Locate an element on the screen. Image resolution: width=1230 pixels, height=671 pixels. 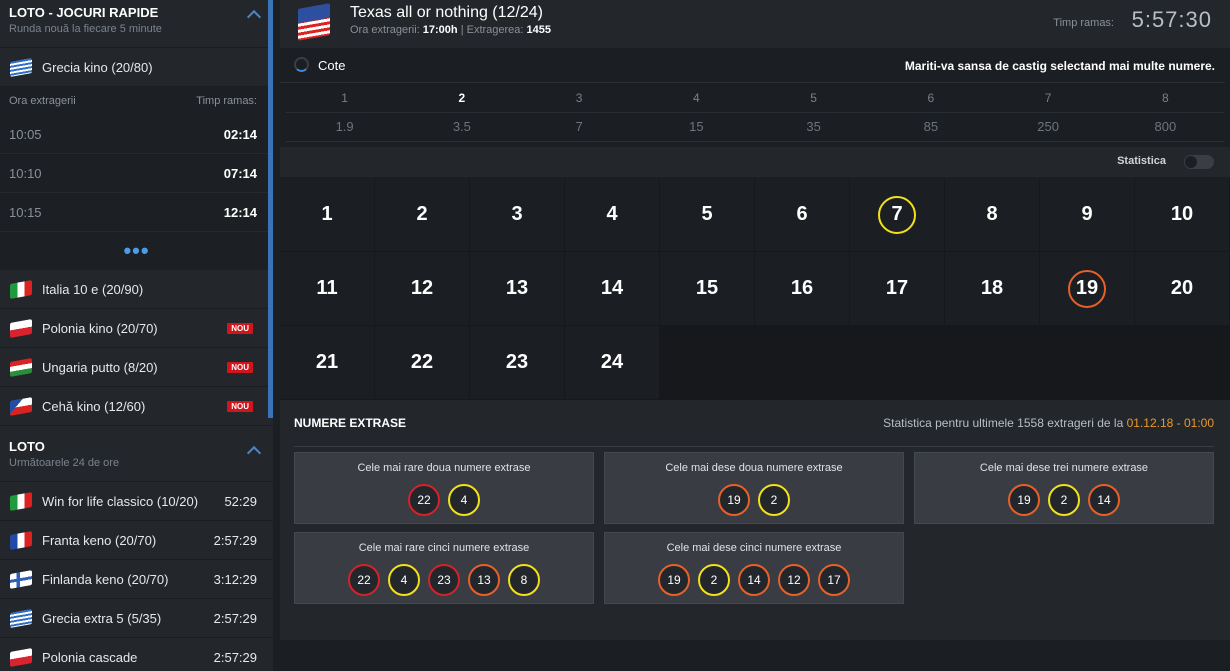
number-label: 9 is located at coordinates (1087, 214).